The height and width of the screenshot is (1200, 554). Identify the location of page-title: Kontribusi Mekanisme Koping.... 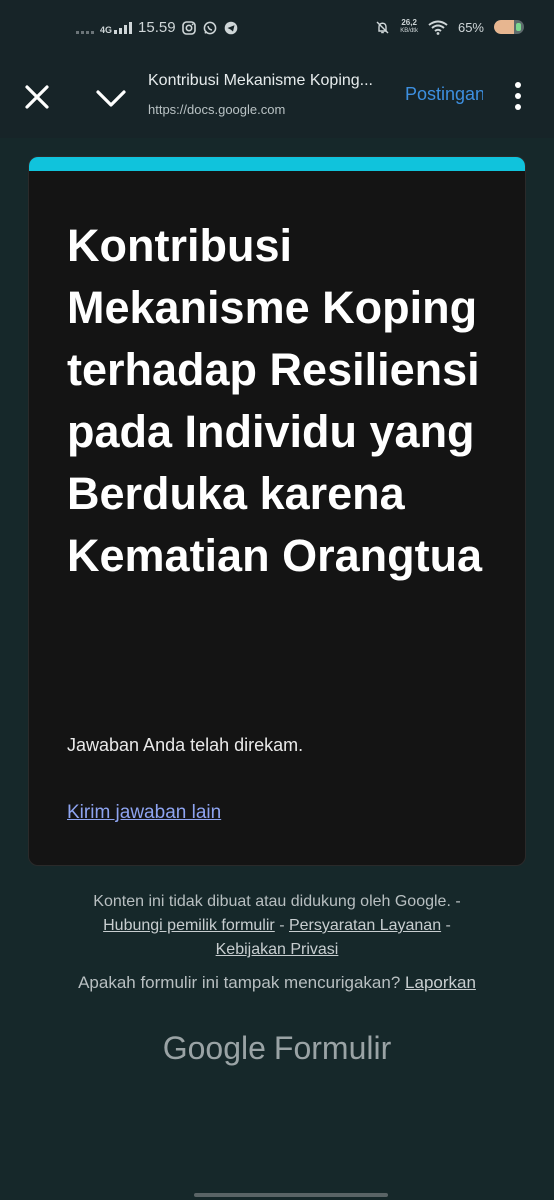
(260, 80).